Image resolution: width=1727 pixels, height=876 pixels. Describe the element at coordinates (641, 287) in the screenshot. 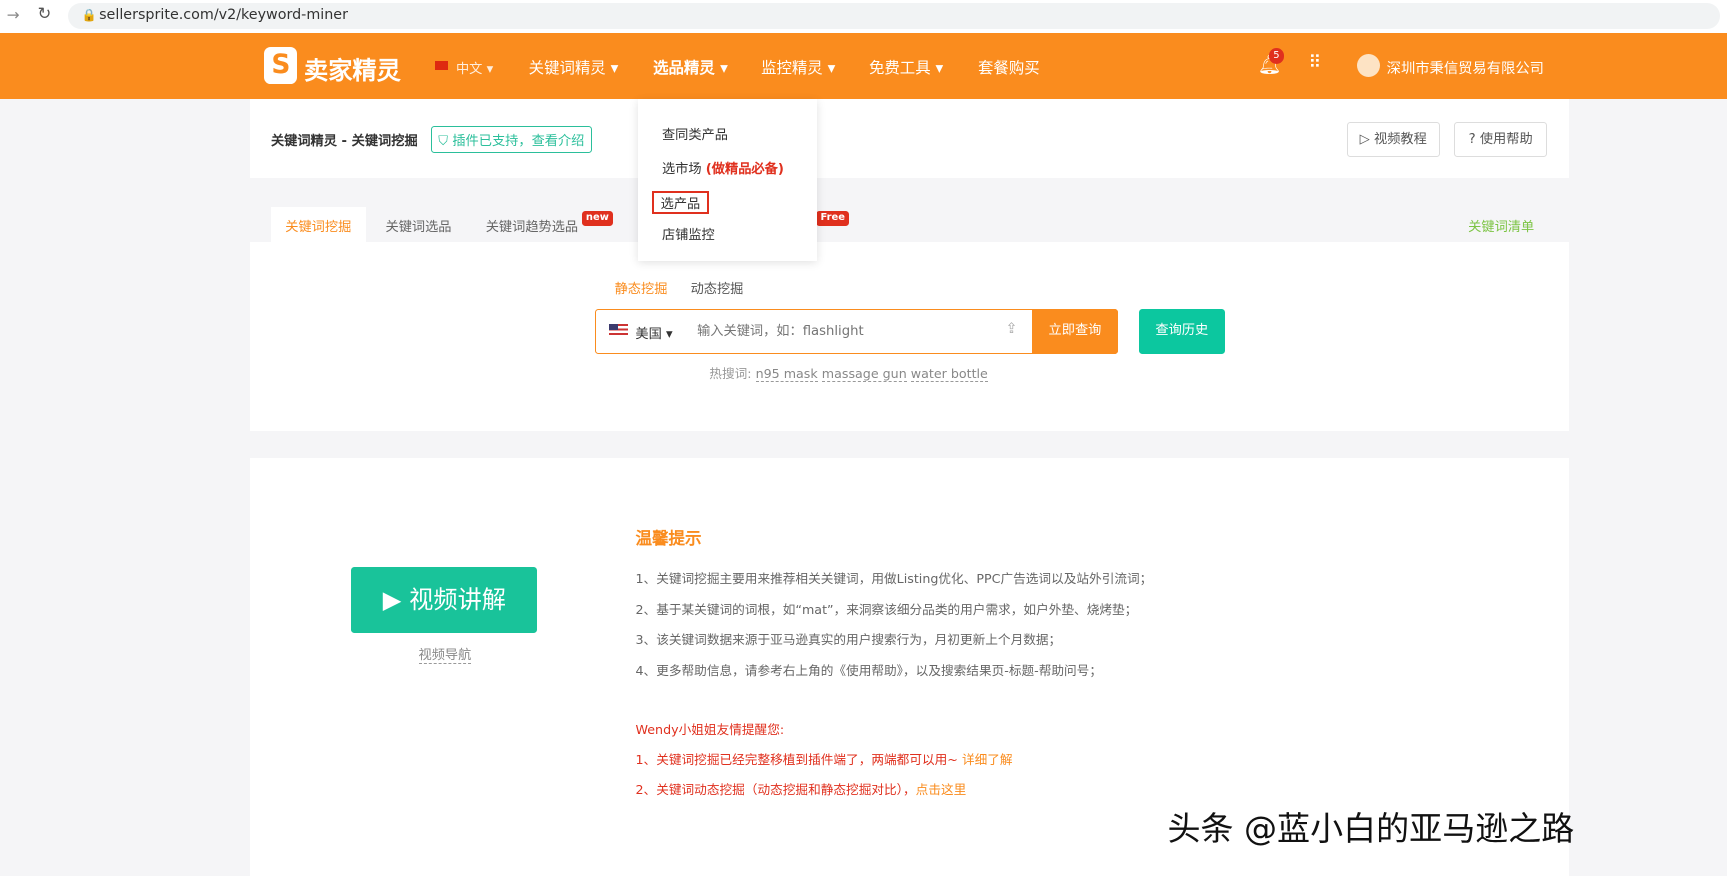

I see `mode-static: 静态挖掘` at that location.